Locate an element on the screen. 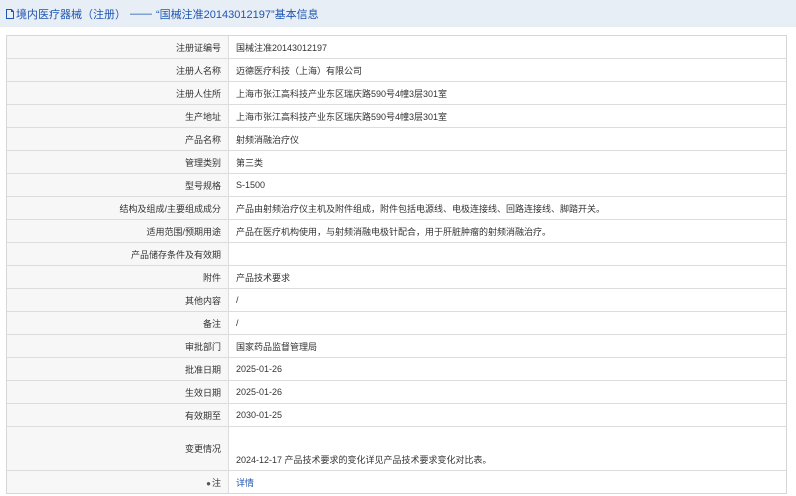 This screenshot has width=796, height=496. note-label: 注 is located at coordinates (216, 482).